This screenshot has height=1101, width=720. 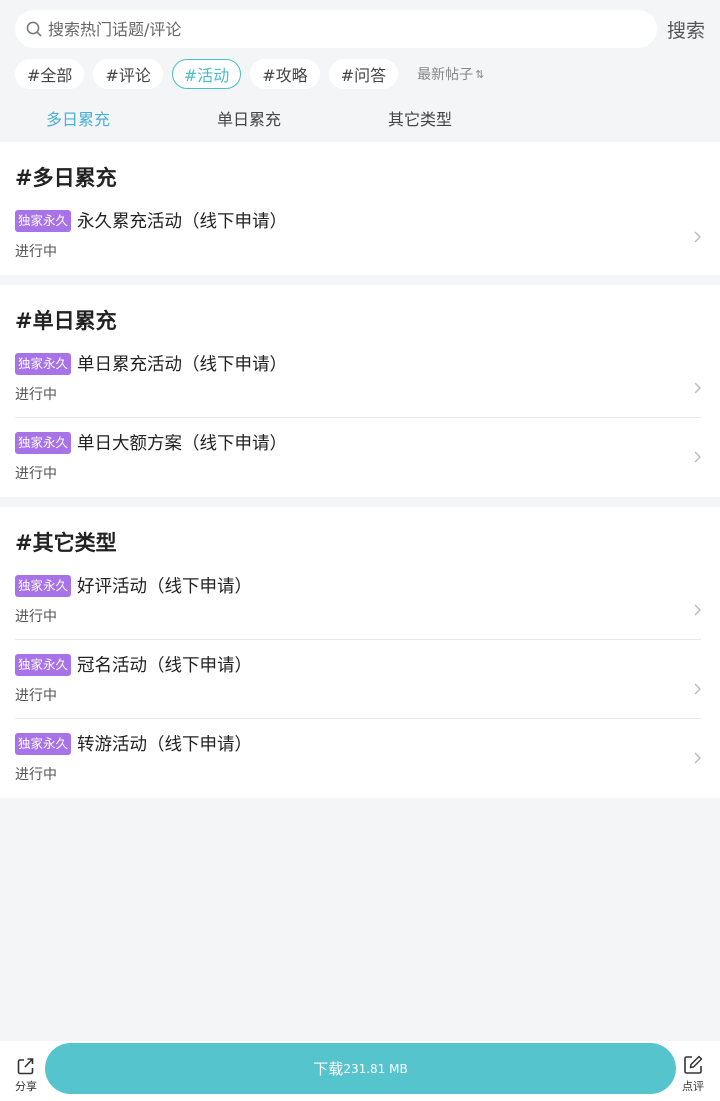 I want to click on sort-latest-button: 最新帖子 ⇅, so click(x=450, y=74).